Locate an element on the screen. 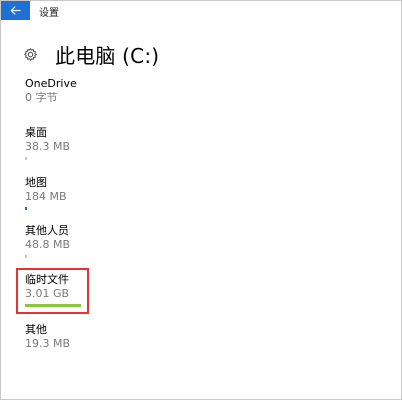  storage-item-name: 桌面 is located at coordinates (36, 132).